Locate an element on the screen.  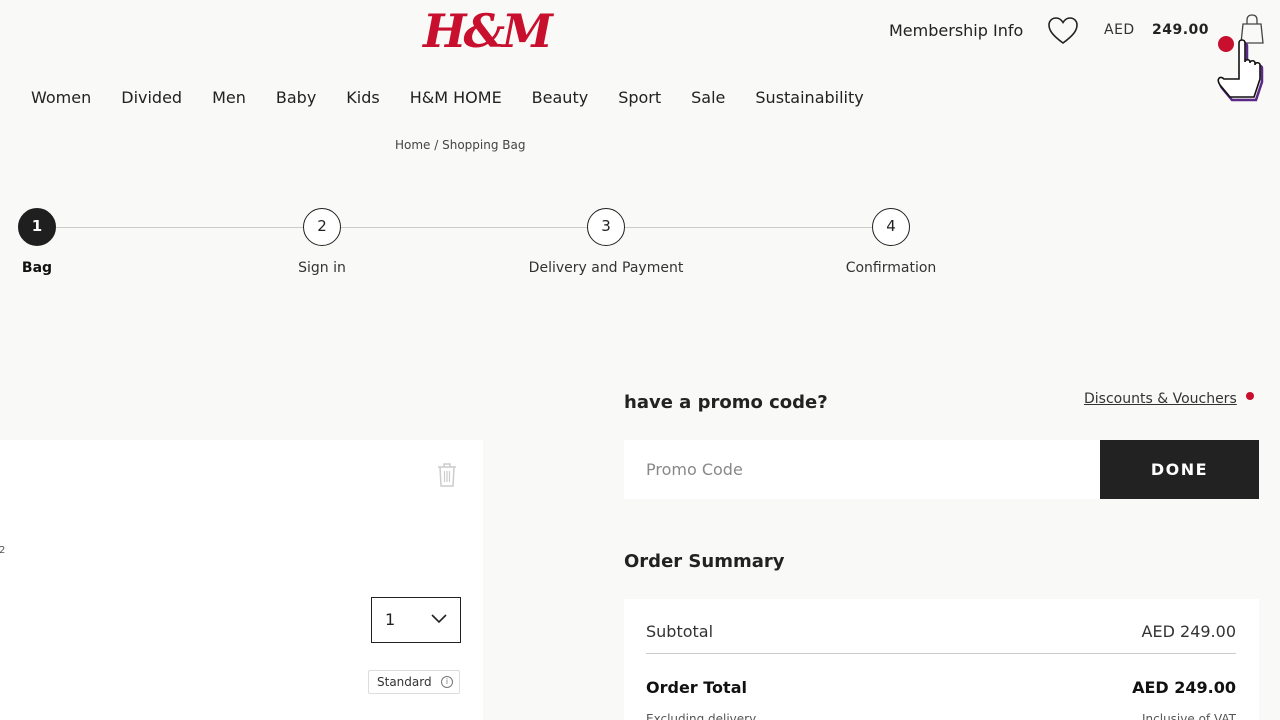
breadcrumb-home-link: Home is located at coordinates (412, 145).